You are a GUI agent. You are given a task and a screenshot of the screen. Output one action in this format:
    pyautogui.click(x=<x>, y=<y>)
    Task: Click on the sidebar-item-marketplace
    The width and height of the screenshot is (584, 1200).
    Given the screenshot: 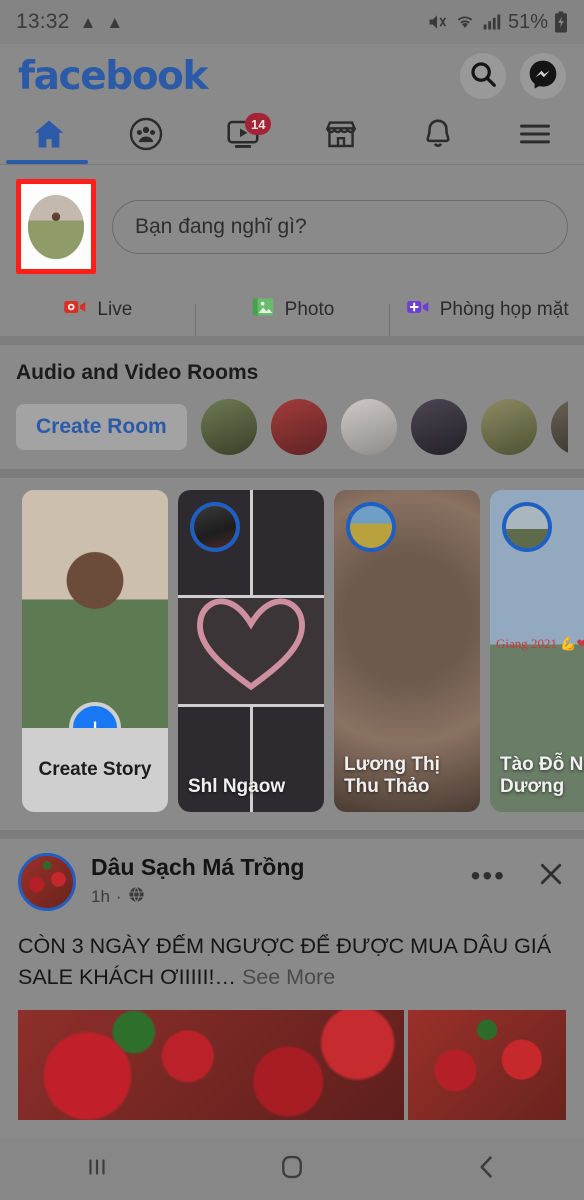 What is the action you would take?
    pyautogui.click(x=340, y=136)
    